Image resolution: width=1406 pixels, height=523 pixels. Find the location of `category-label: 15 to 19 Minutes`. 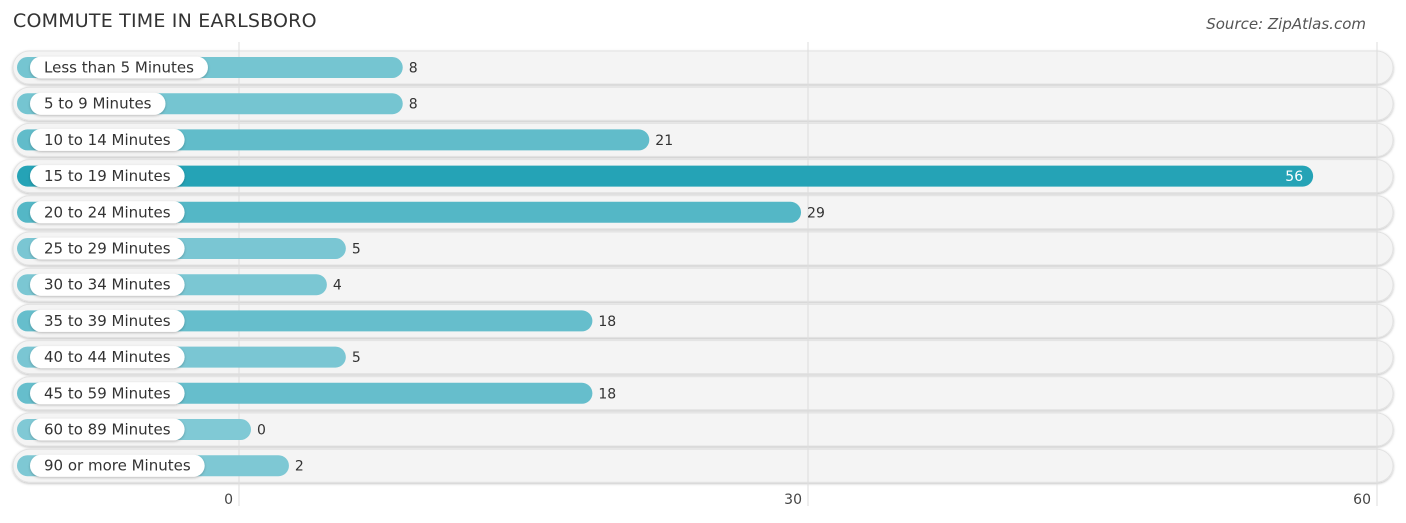

category-label: 15 to 19 Minutes is located at coordinates (107, 176).